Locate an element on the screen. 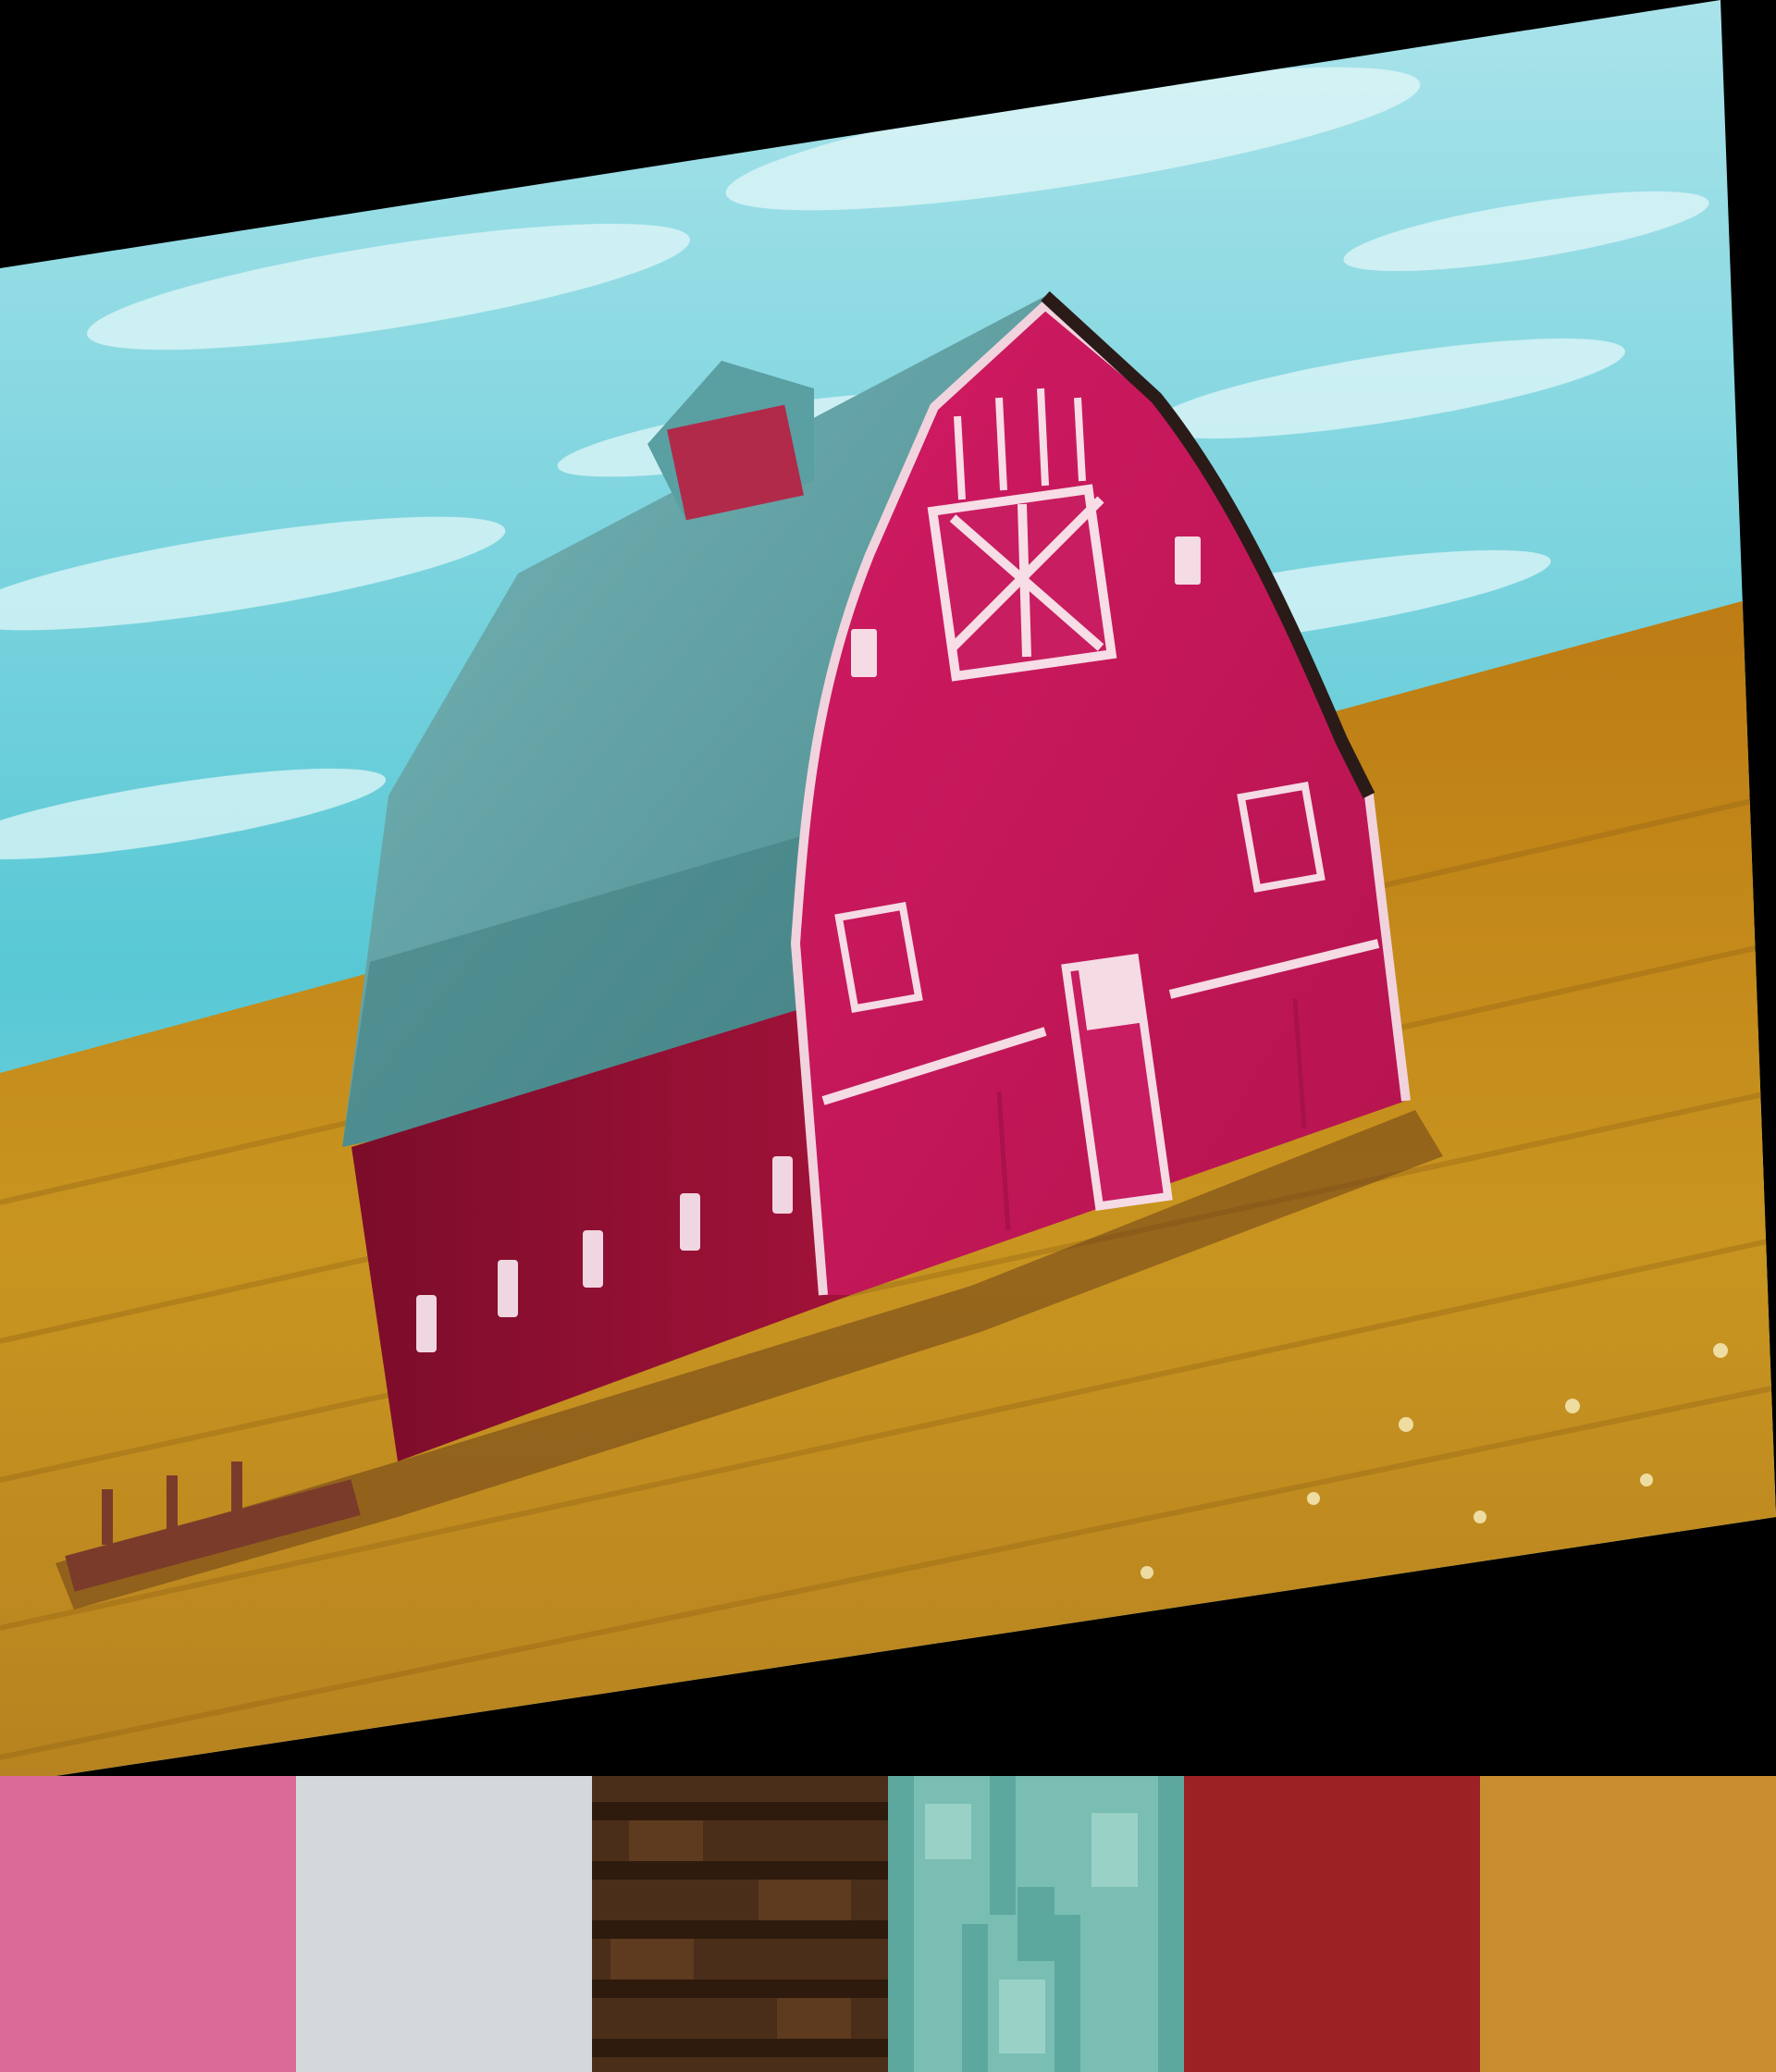 This screenshot has width=1776, height=2072. color-palette is located at coordinates (888, 1924).